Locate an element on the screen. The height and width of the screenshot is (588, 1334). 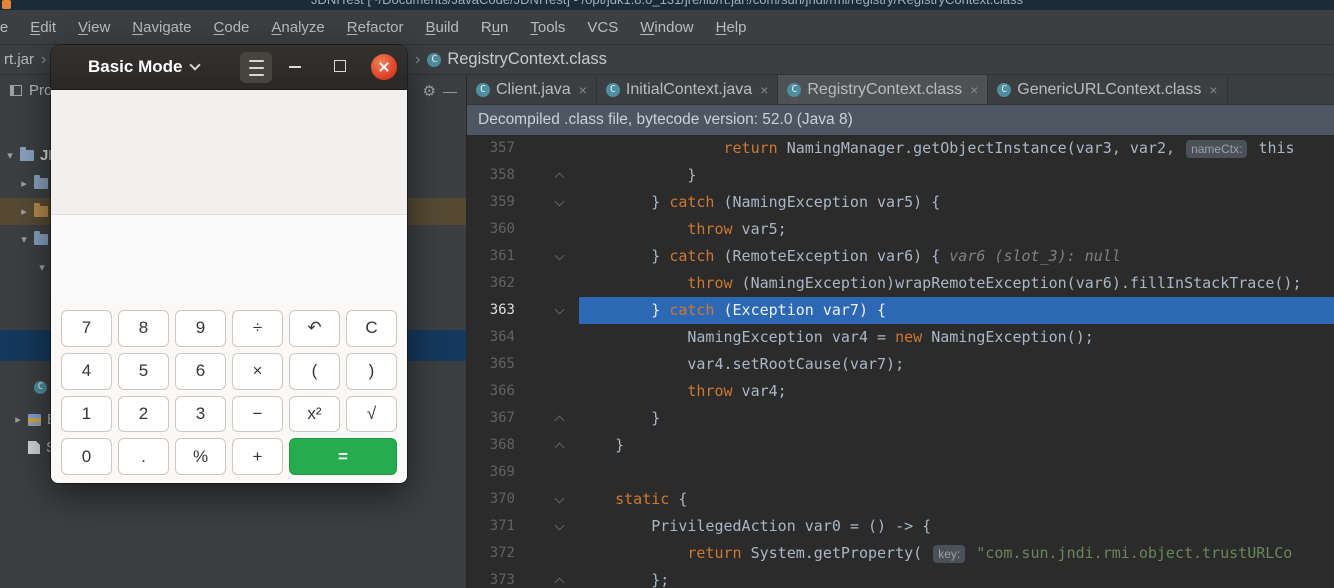
menu-item-view: View is located at coordinates (94, 27).